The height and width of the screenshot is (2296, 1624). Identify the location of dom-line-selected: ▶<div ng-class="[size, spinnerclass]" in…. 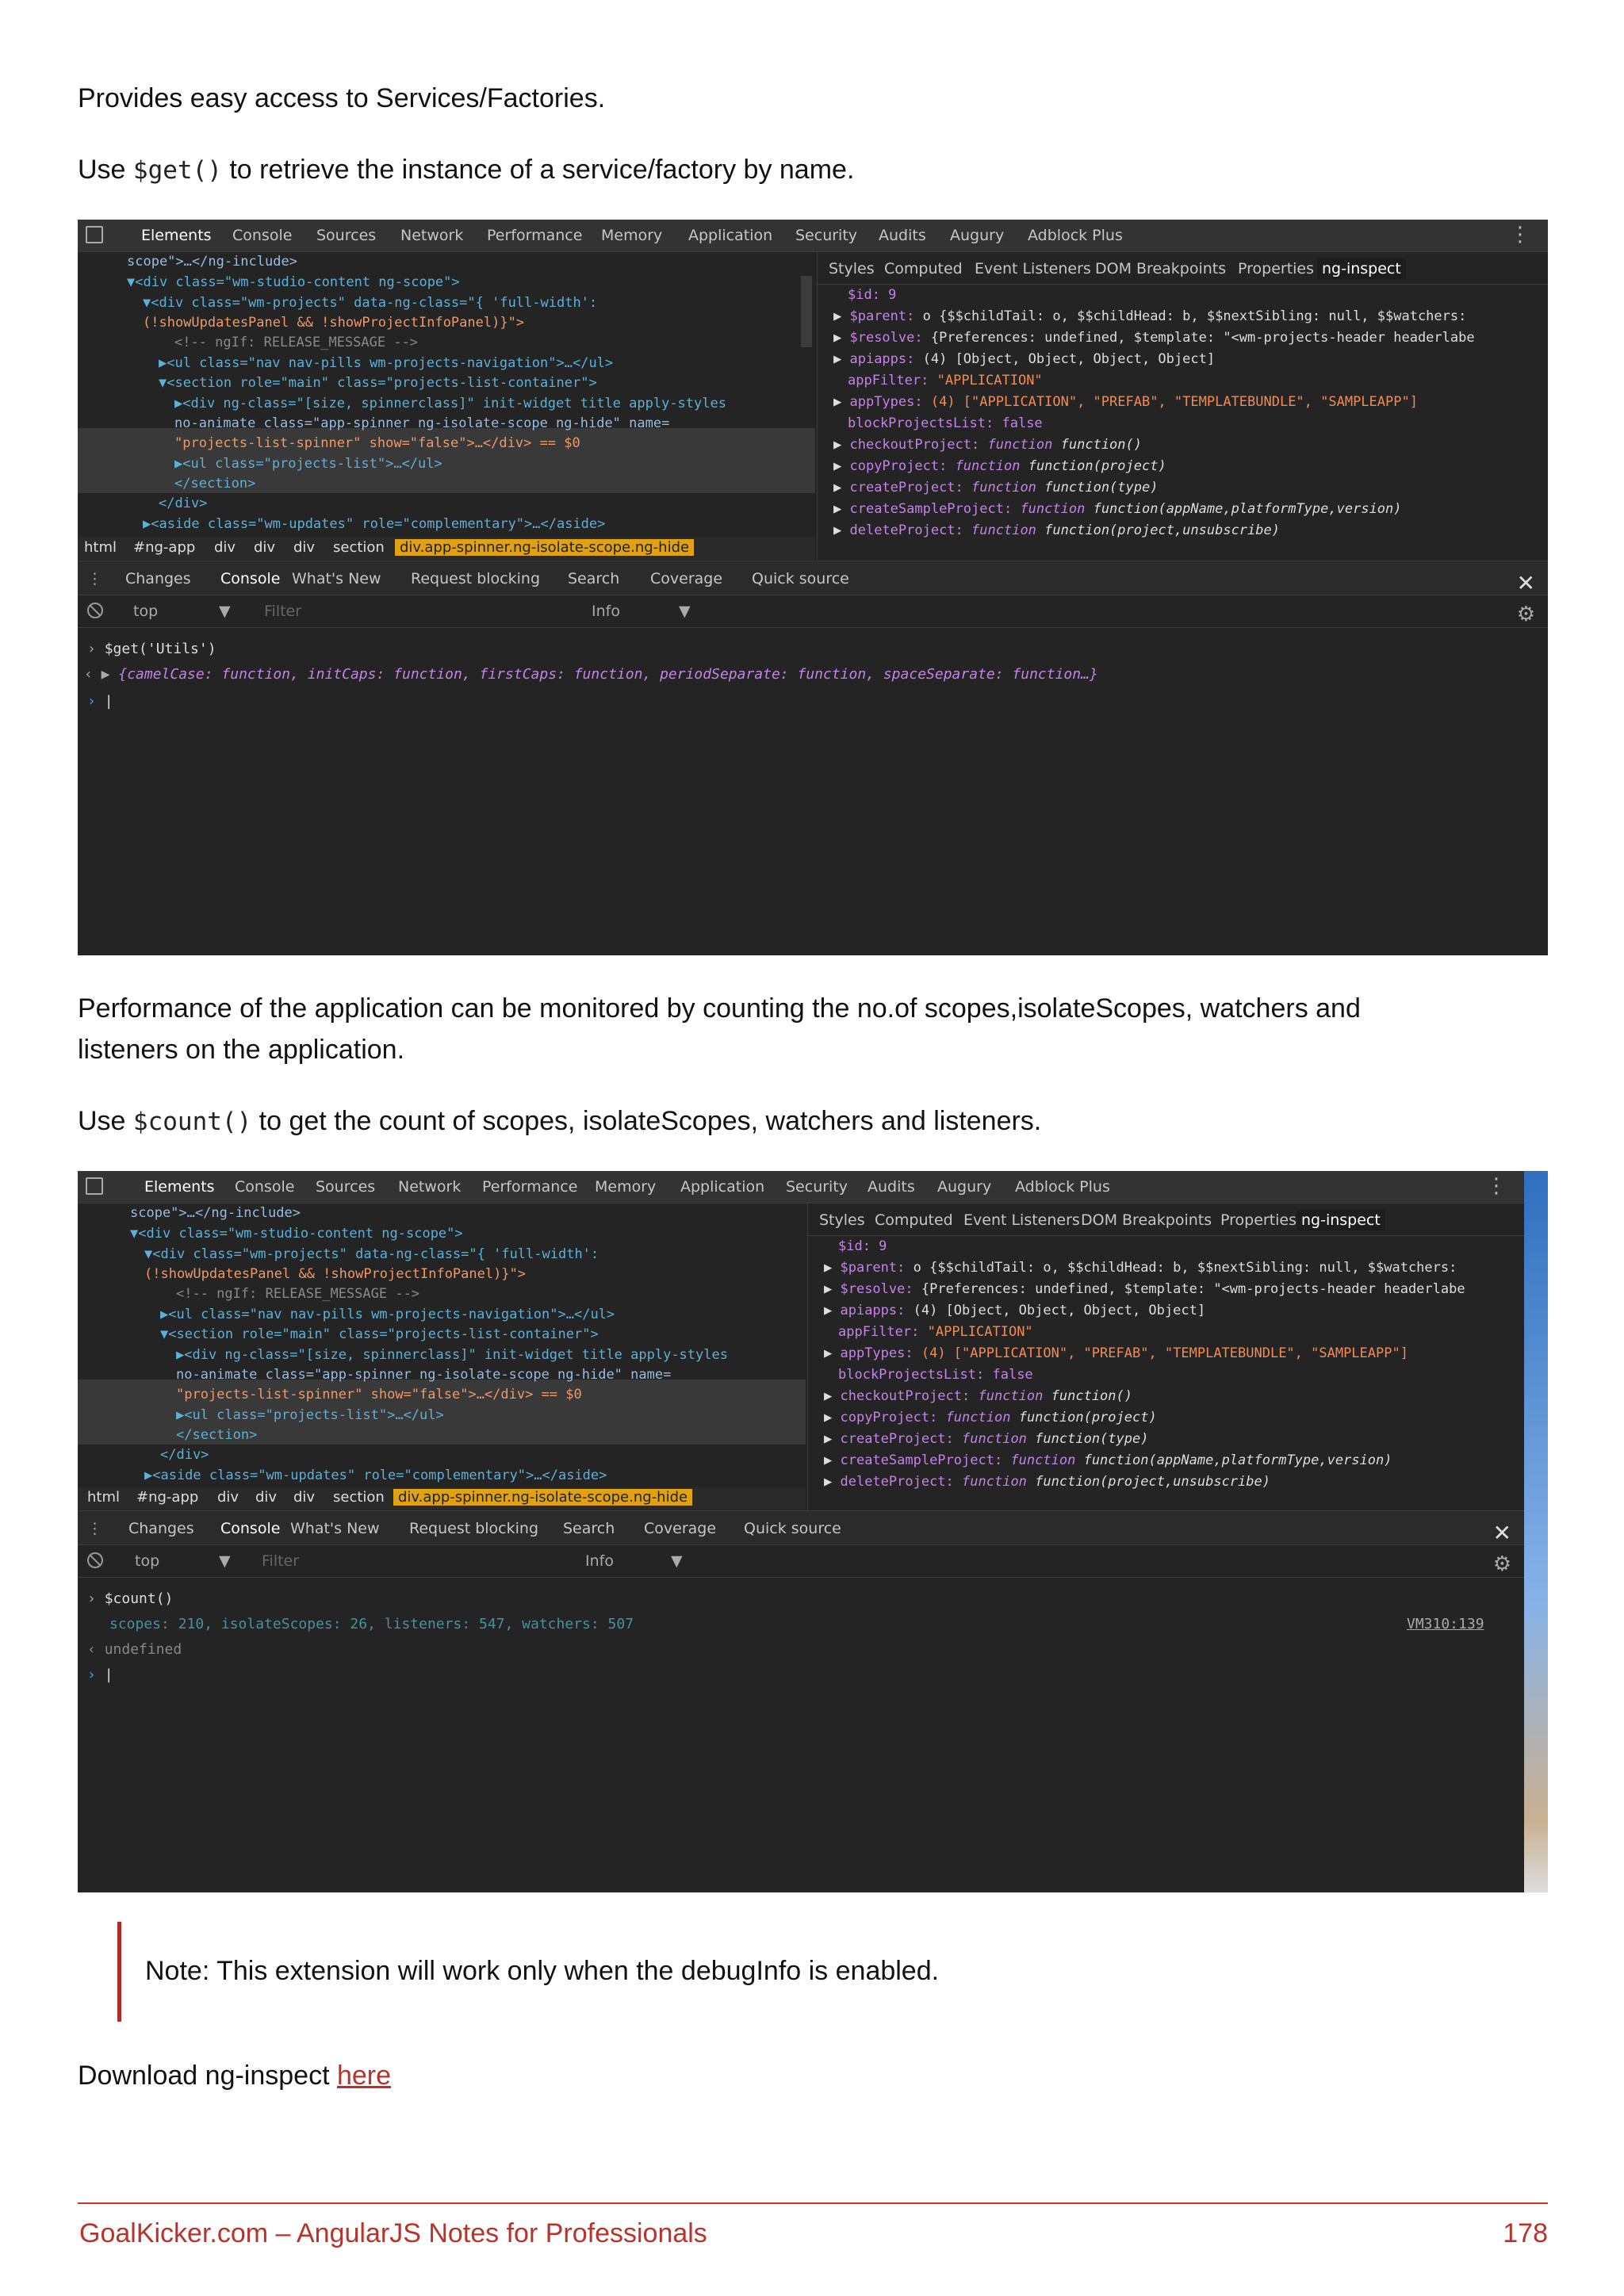
(452, 1355).